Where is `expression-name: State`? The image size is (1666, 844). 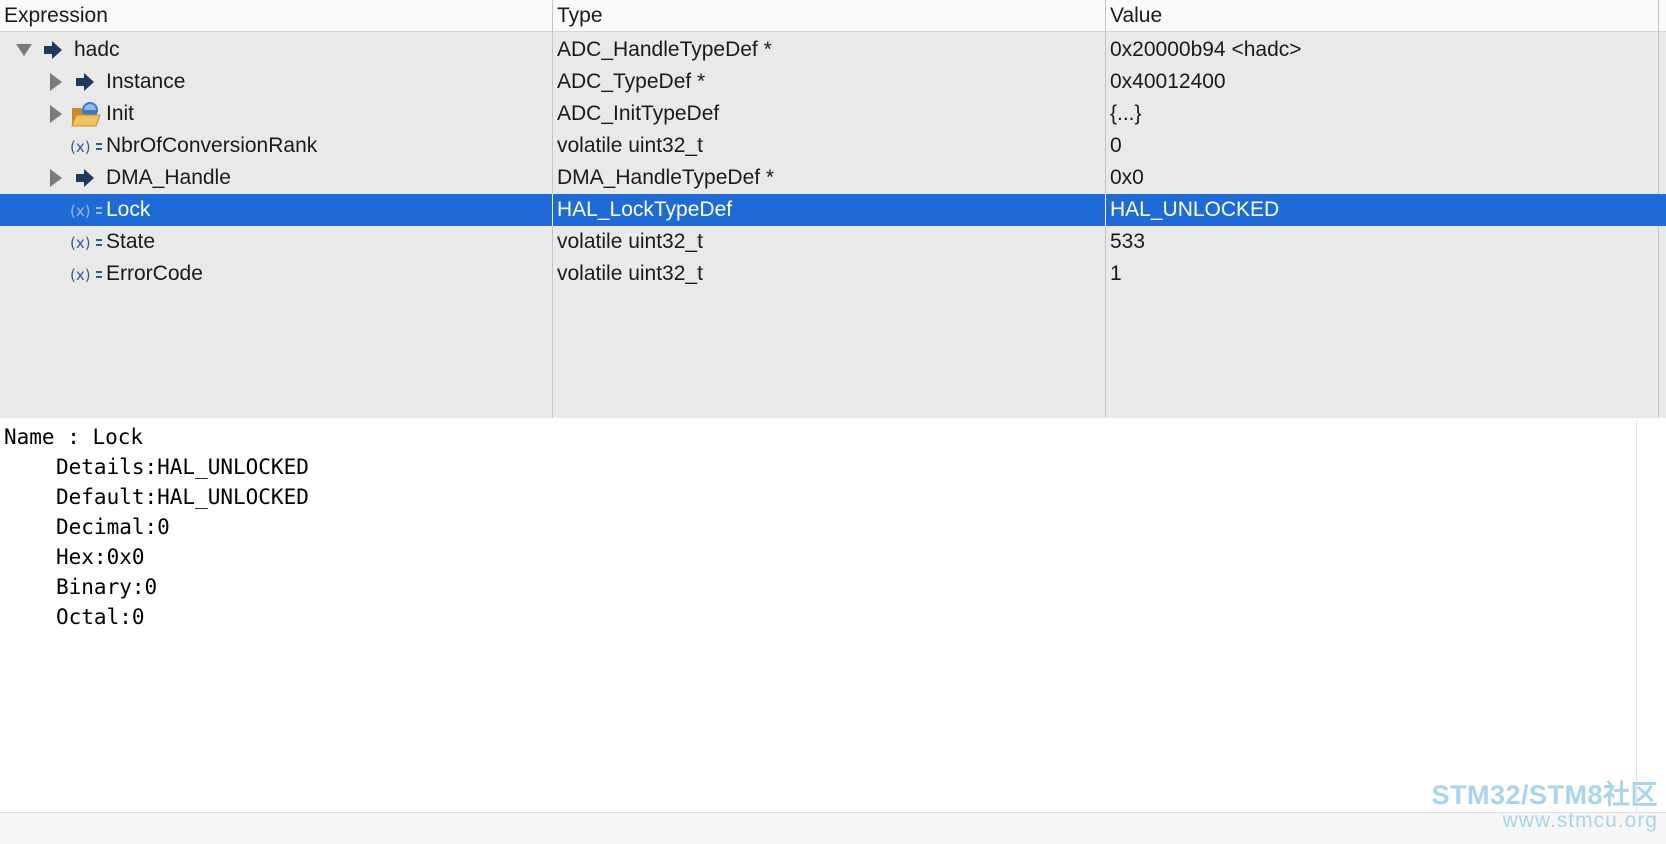
expression-name: State is located at coordinates (131, 241).